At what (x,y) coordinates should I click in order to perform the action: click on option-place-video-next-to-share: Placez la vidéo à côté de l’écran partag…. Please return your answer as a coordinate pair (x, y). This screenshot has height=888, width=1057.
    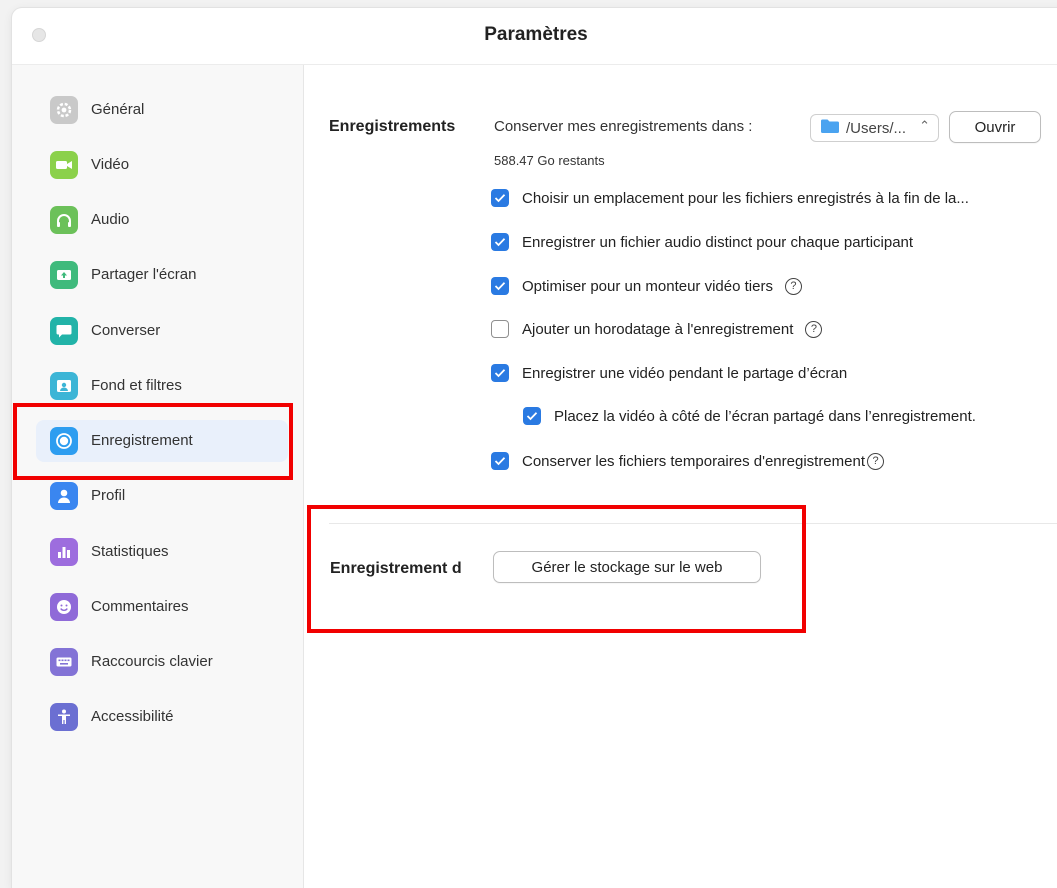
    Looking at the image, I should click on (749, 416).